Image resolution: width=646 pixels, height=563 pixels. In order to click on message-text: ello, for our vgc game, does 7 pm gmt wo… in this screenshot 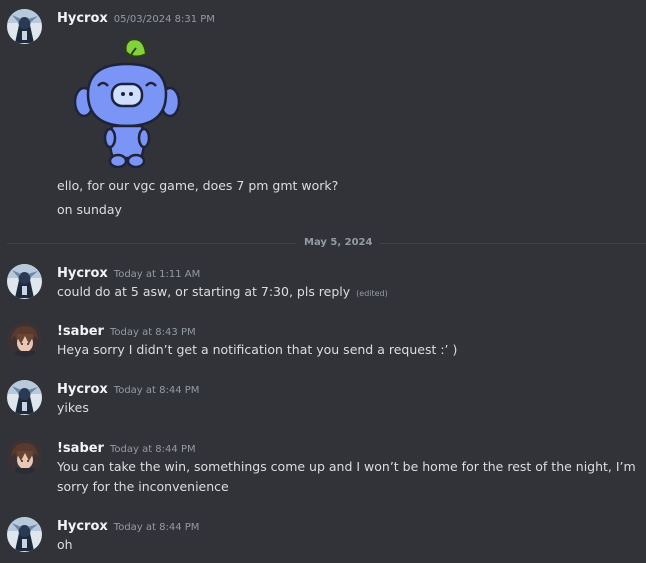, I will do `click(198, 185)`.